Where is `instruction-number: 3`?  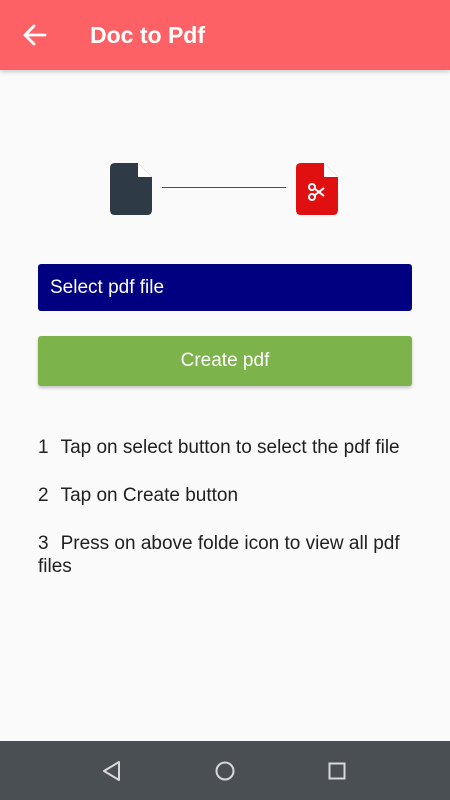 instruction-number: 3 is located at coordinates (43, 543).